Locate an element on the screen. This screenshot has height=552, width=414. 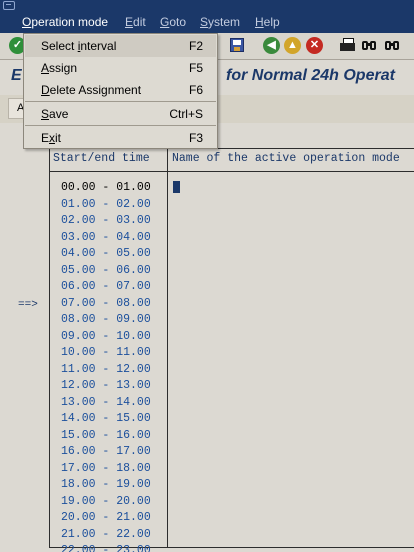
menu-system-label: ystem is located at coordinates (224, 22).